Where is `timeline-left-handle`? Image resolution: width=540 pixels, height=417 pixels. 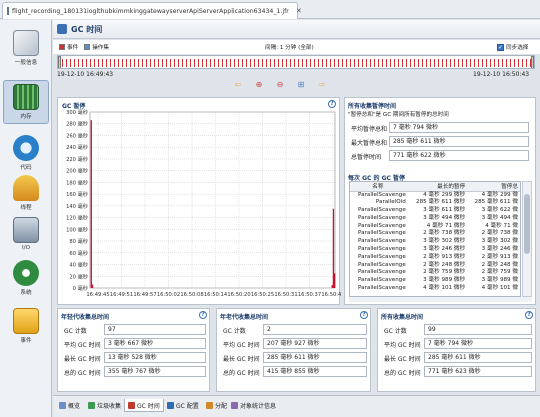 timeline-left-handle is located at coordinates (59, 62).